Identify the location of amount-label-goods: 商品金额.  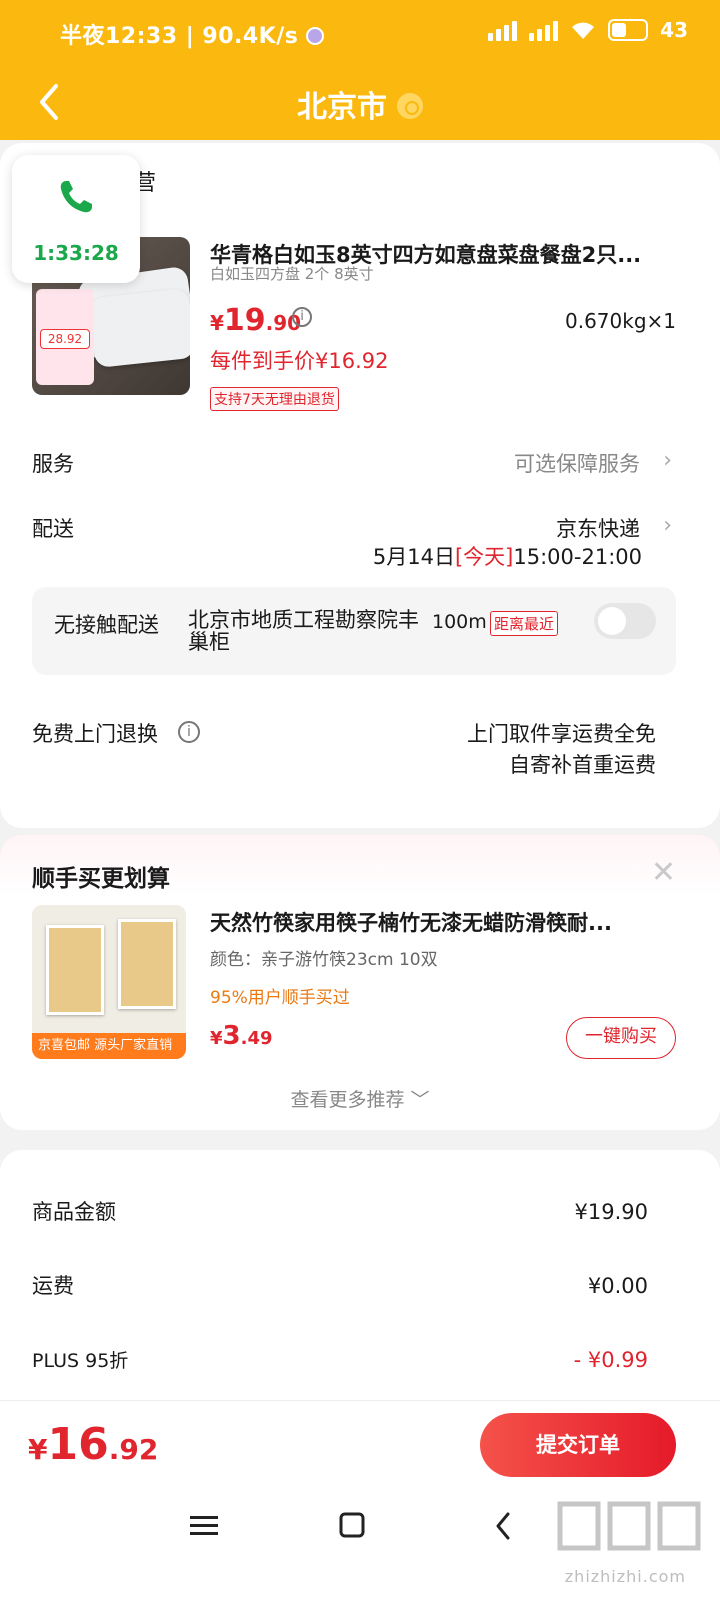
(74, 1212).